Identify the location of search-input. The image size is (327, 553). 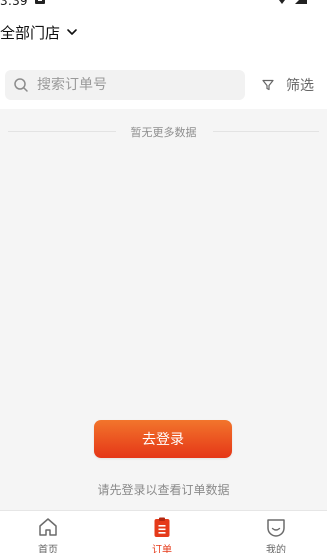
(141, 85).